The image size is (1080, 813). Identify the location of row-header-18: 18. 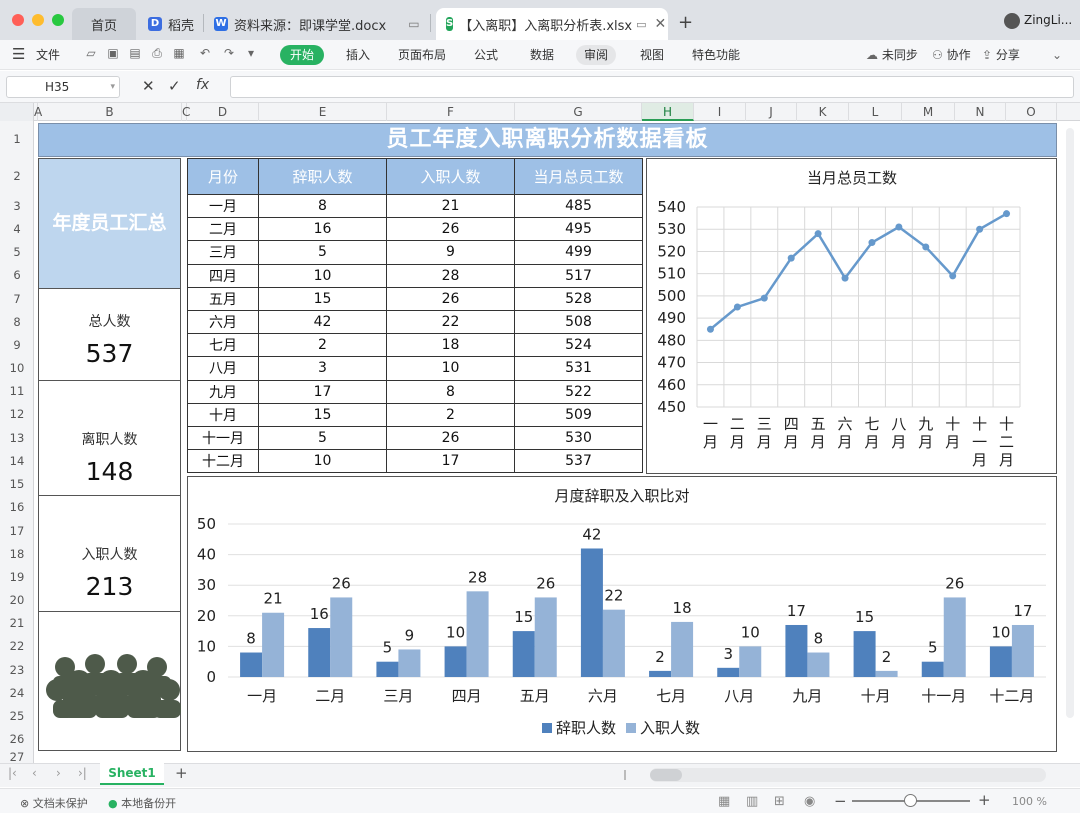
(17, 554).